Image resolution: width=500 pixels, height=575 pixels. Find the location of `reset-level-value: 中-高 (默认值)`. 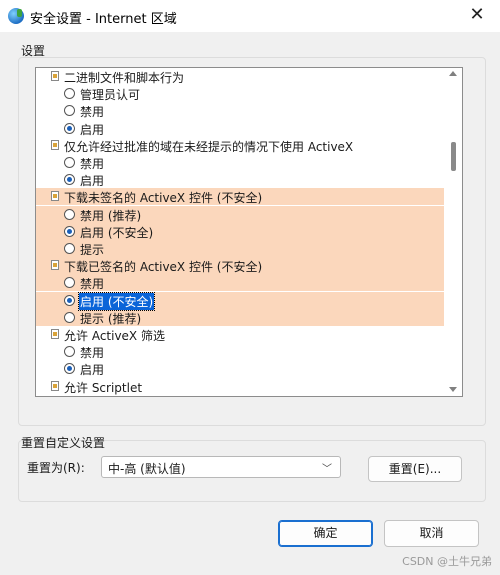

reset-level-value: 中-高 (默认值) is located at coordinates (147, 469).